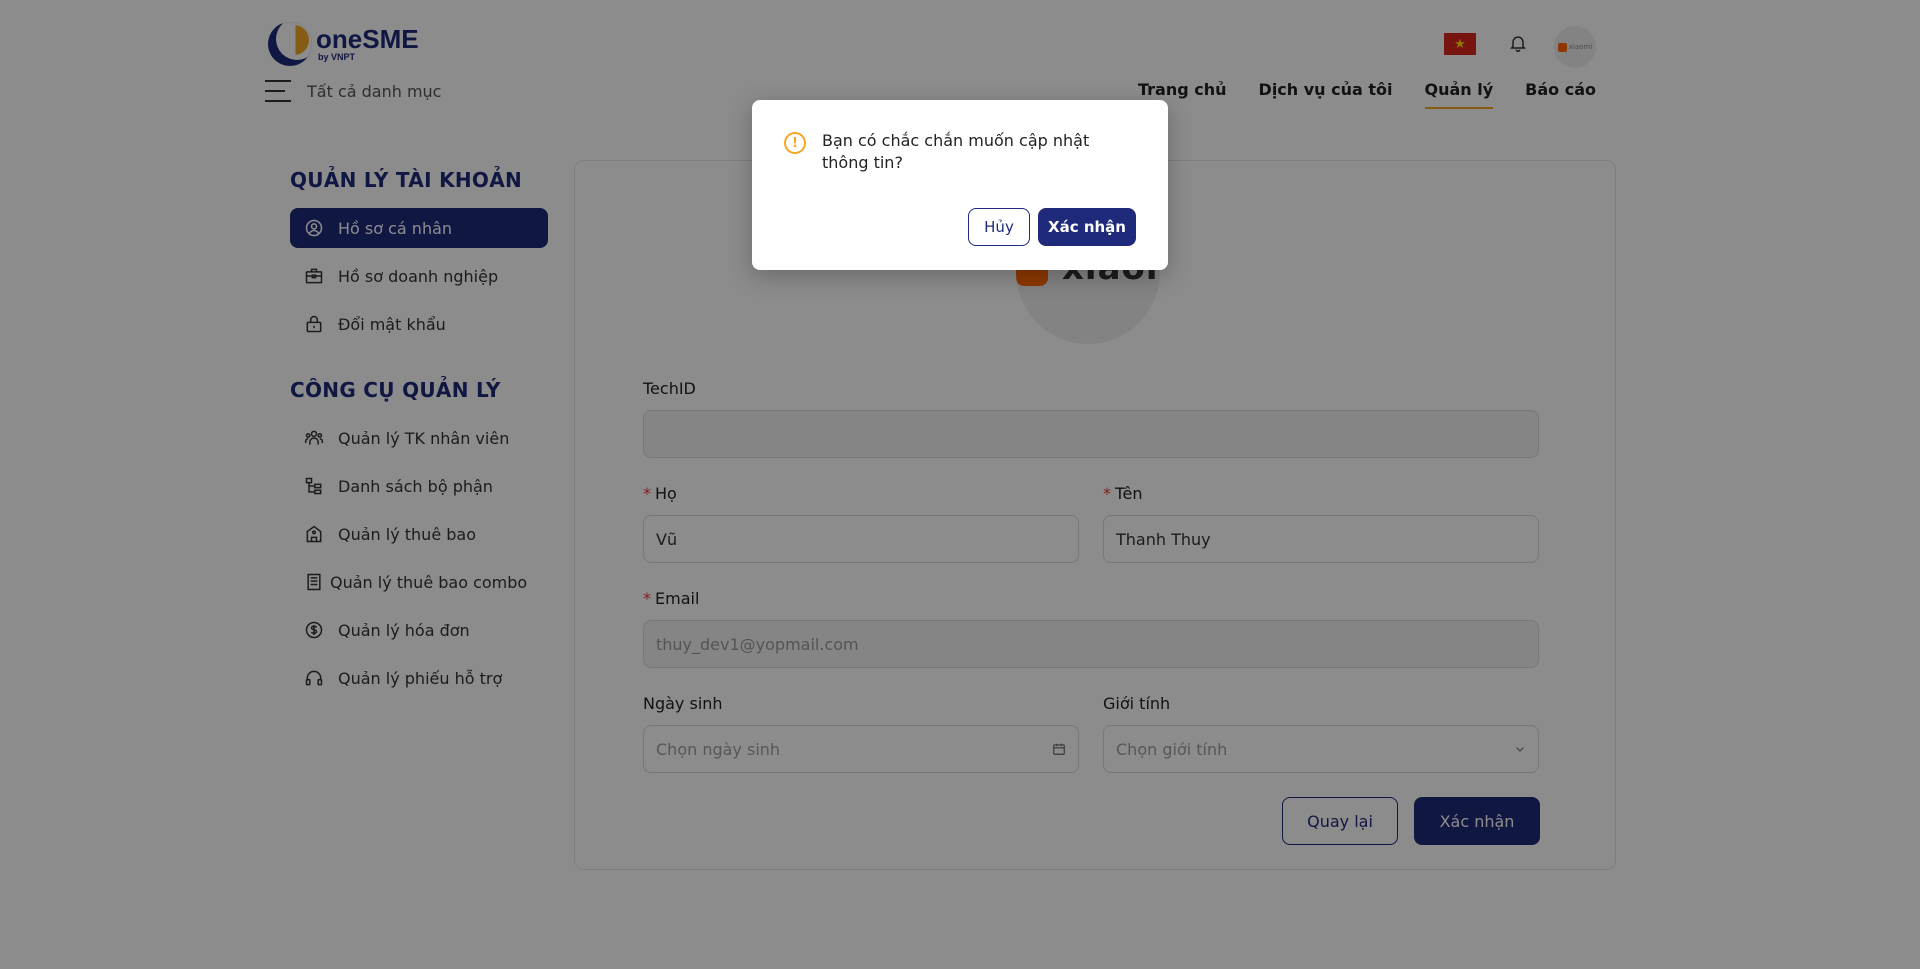 This screenshot has width=1920, height=969. What do you see at coordinates (999, 227) in the screenshot?
I see `dialog-cancel-button: Hủy` at bounding box center [999, 227].